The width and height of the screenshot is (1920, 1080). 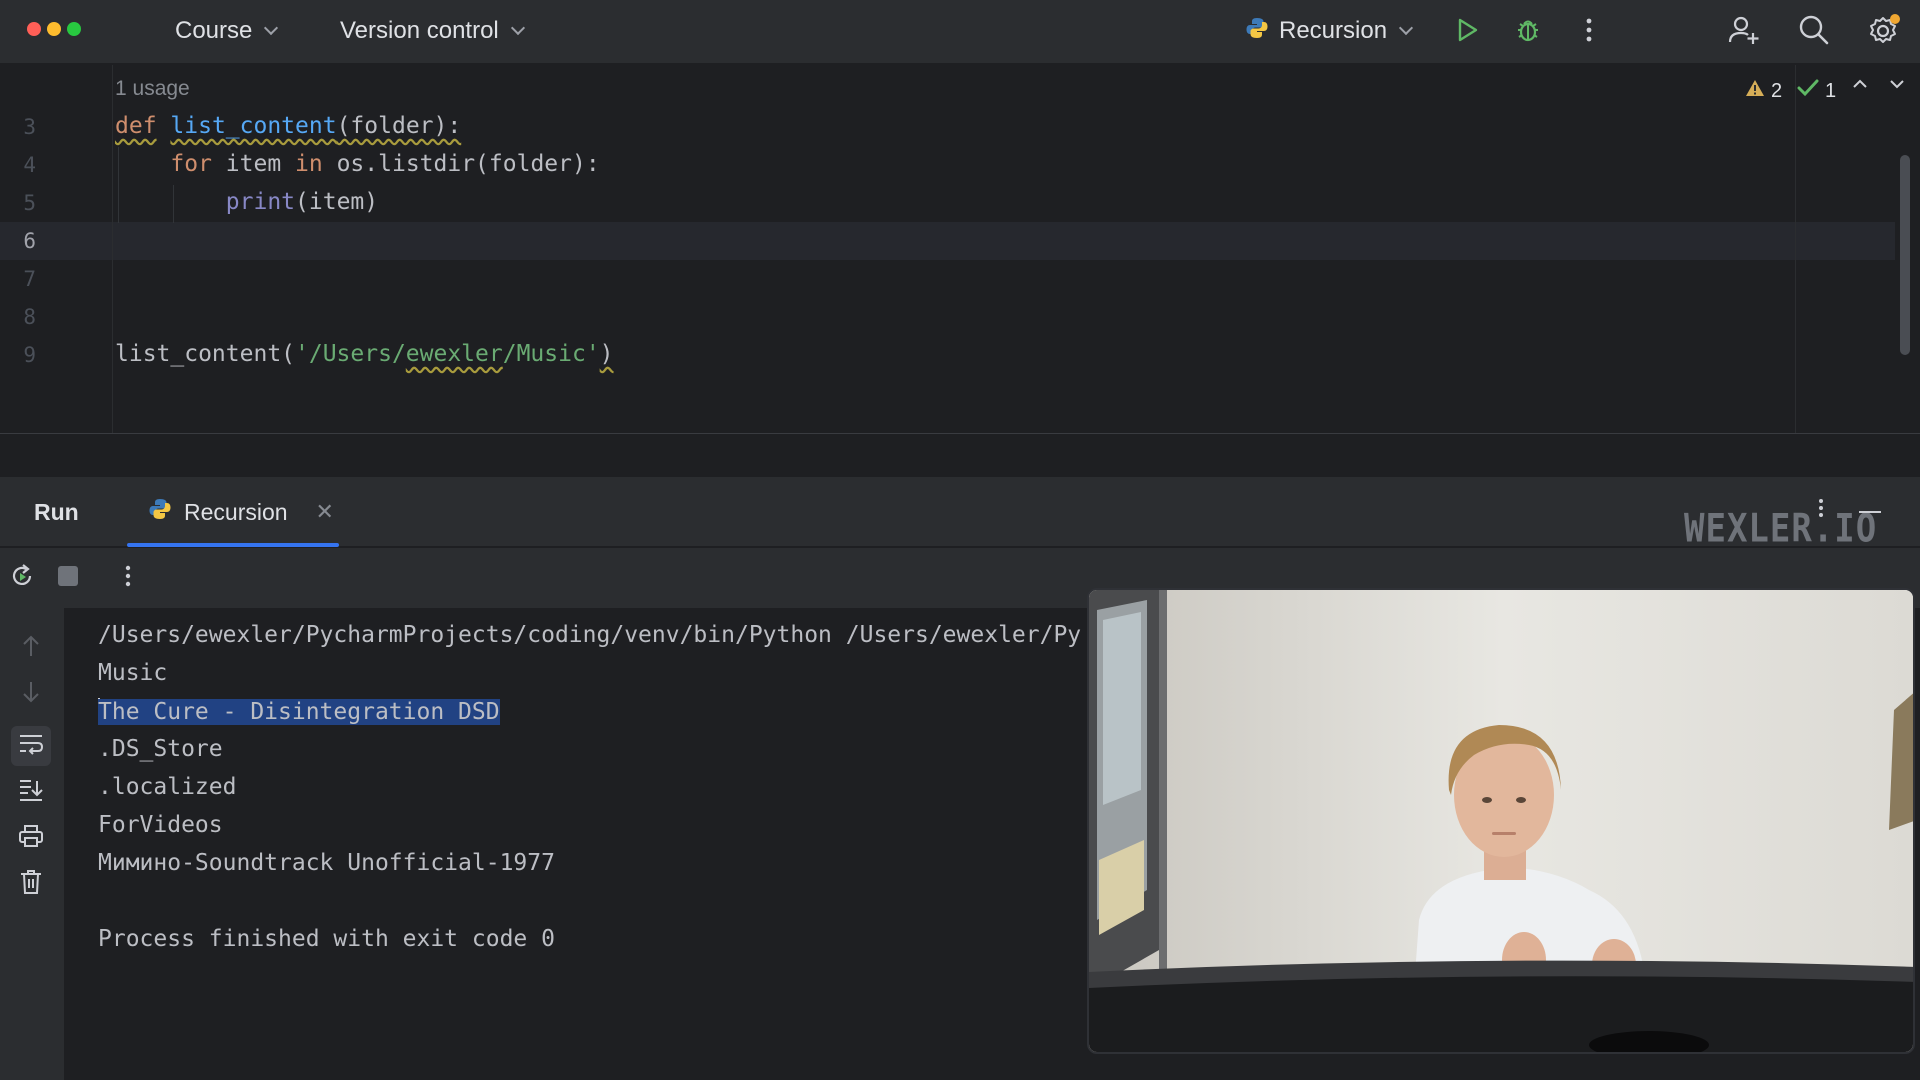 I want to click on line-number-current: 6, so click(x=29, y=241).